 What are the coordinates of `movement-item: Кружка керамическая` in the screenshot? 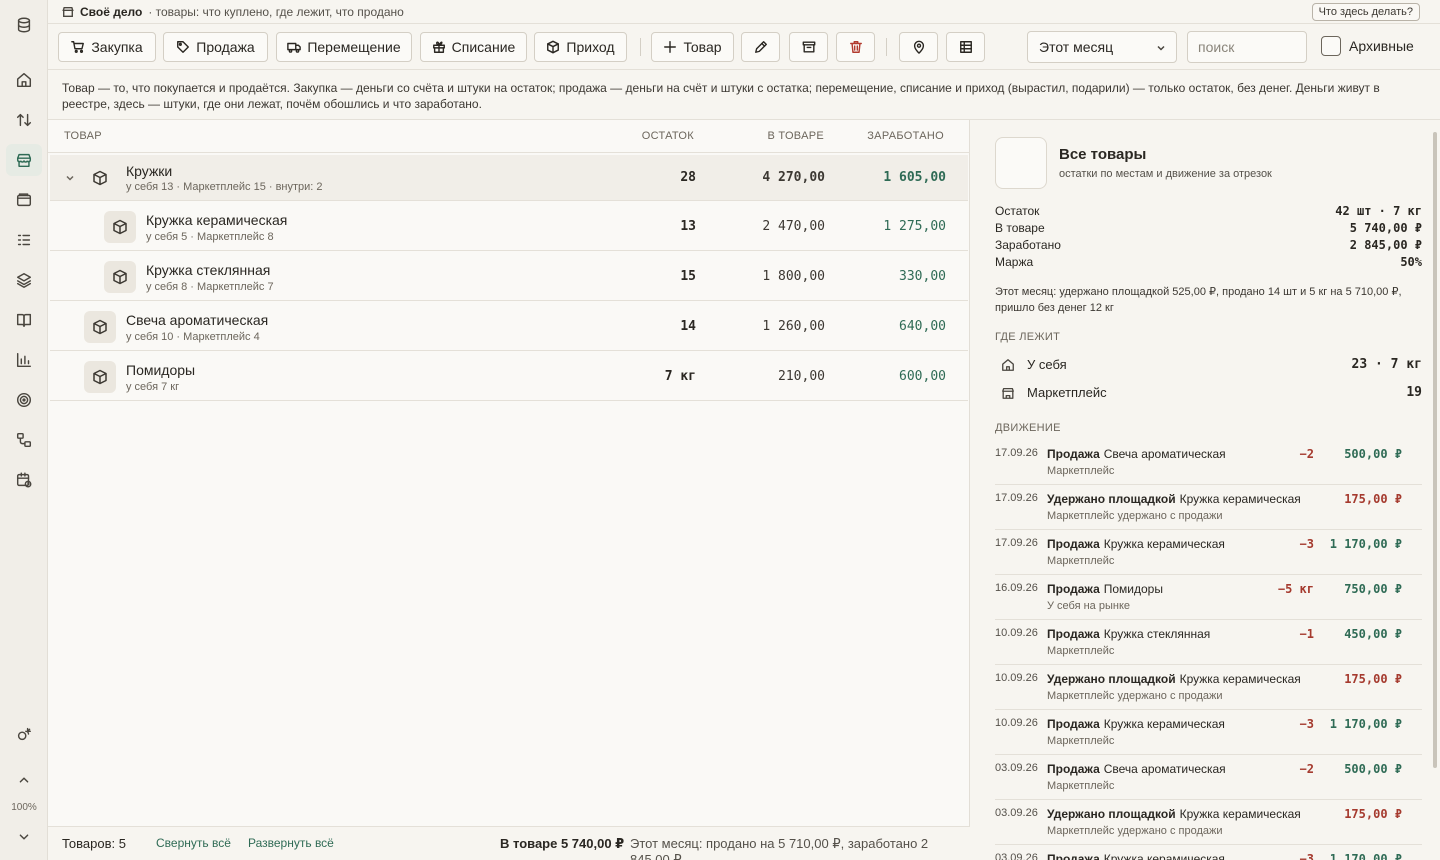 It's located at (1240, 814).